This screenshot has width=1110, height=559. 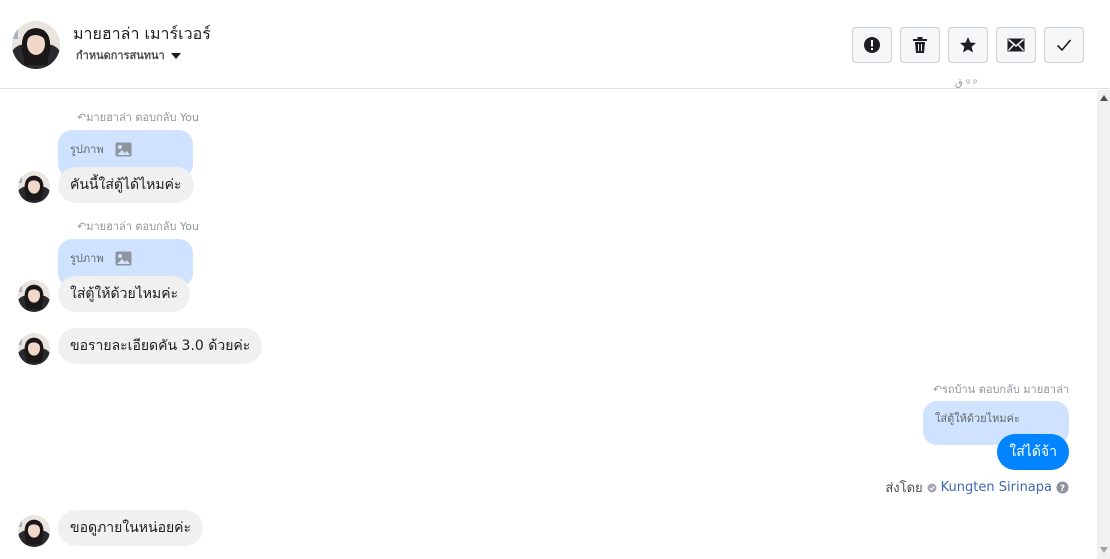 I want to click on delete-button, so click(x=920, y=45).